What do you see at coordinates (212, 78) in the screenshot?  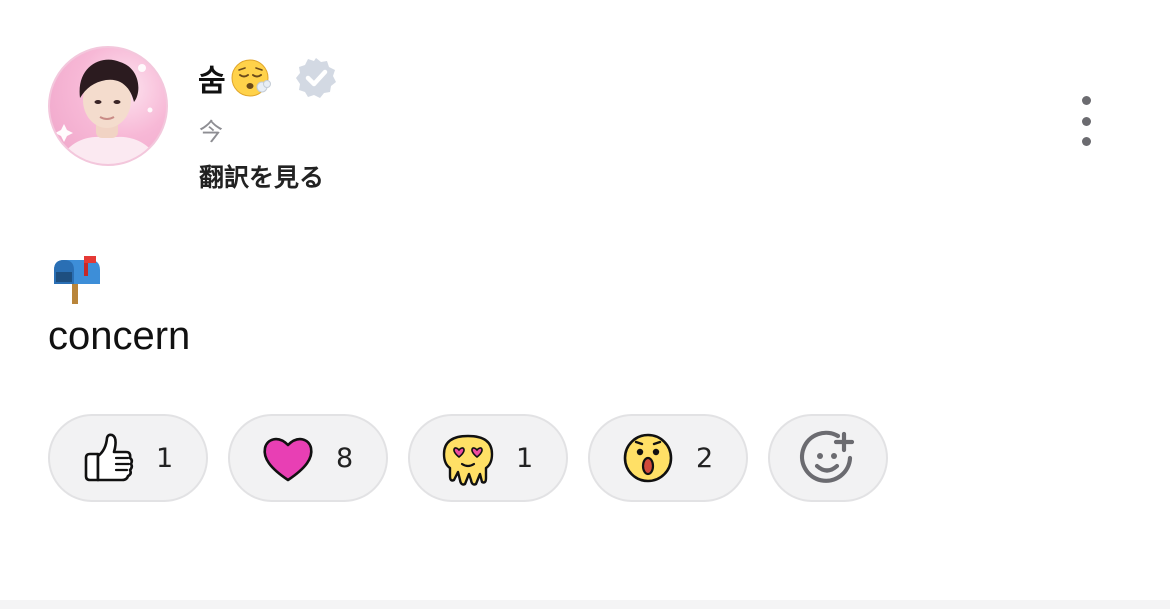 I see `author-name: 숨` at bounding box center [212, 78].